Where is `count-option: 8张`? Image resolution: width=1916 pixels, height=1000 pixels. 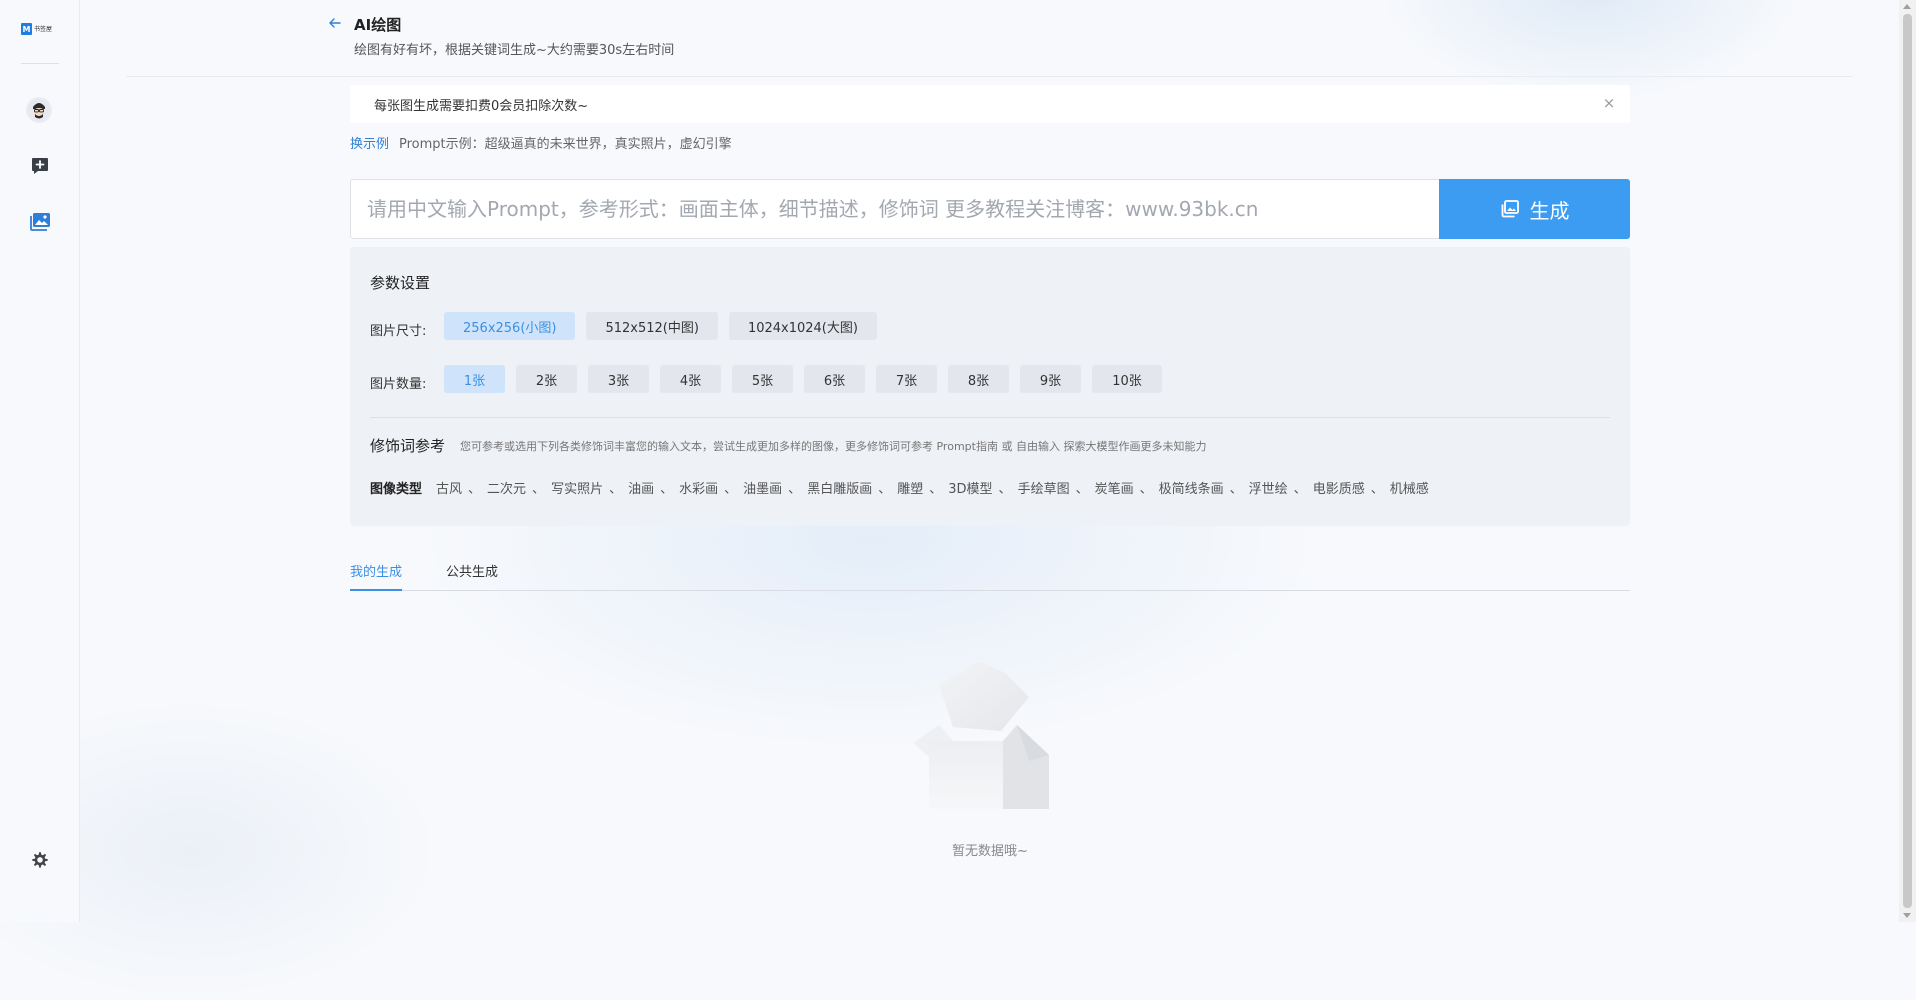 count-option: 8张 is located at coordinates (978, 379).